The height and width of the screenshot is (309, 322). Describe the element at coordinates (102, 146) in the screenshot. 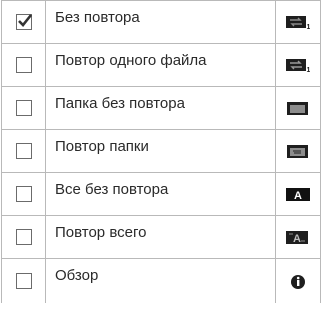

I see `option-label: Повтор папки` at that location.